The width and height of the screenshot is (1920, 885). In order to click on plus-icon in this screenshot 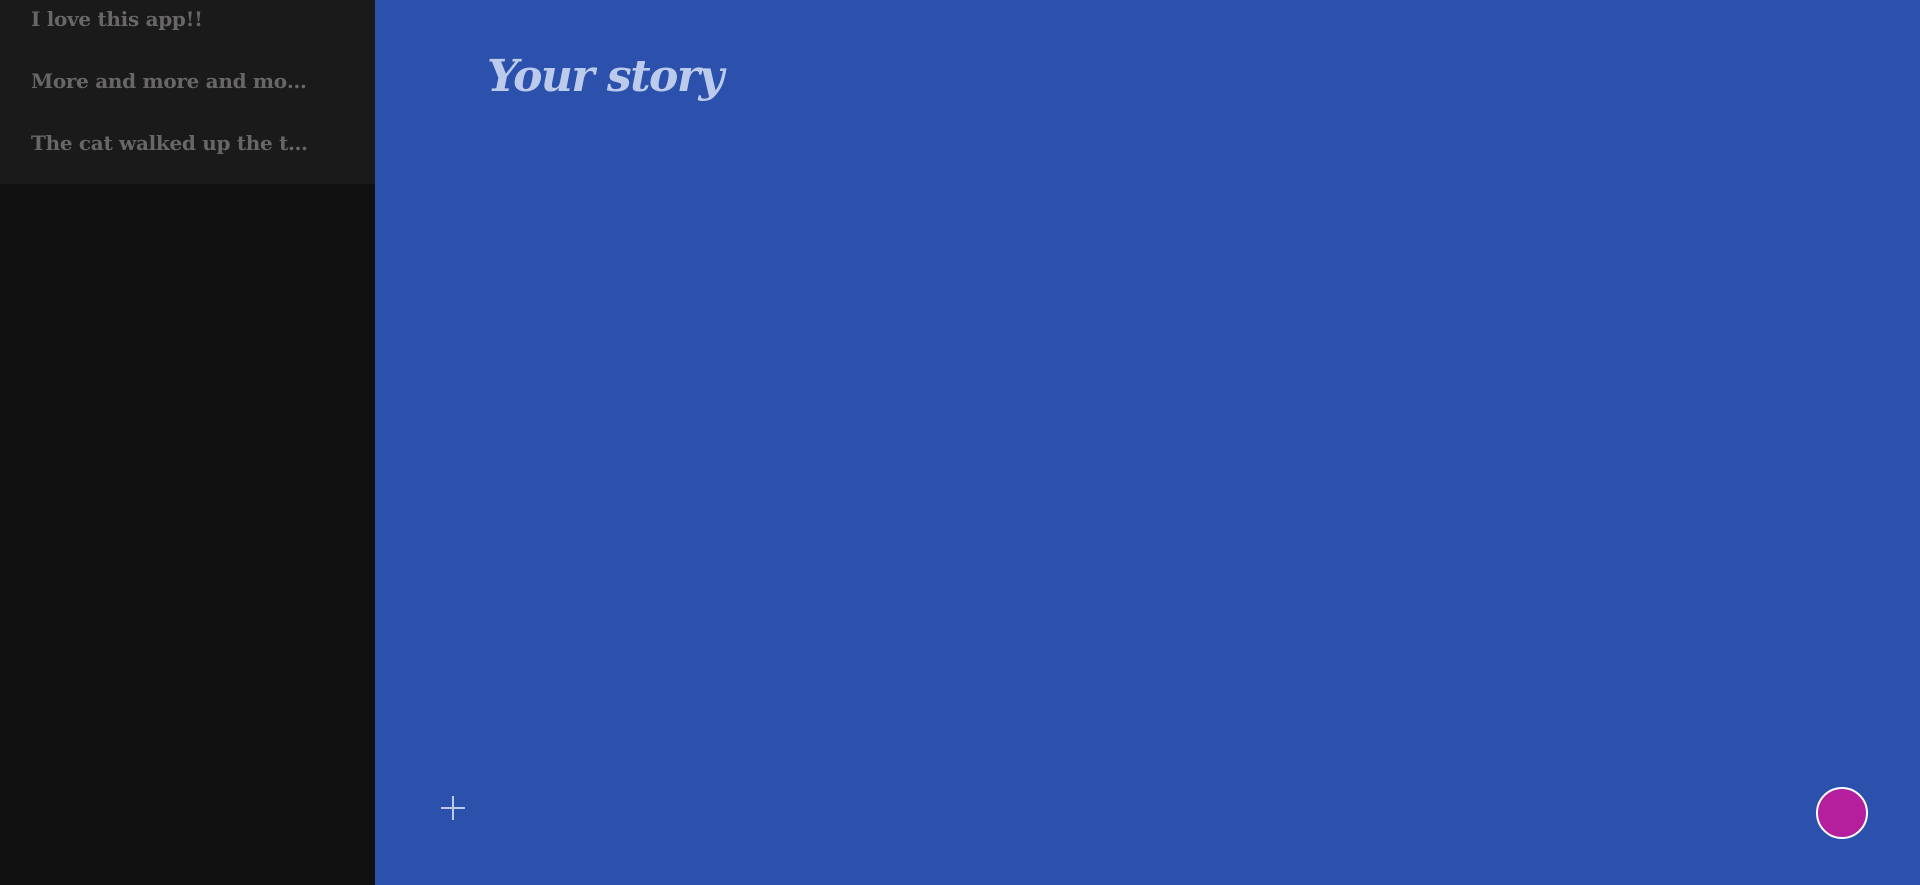, I will do `click(453, 808)`.